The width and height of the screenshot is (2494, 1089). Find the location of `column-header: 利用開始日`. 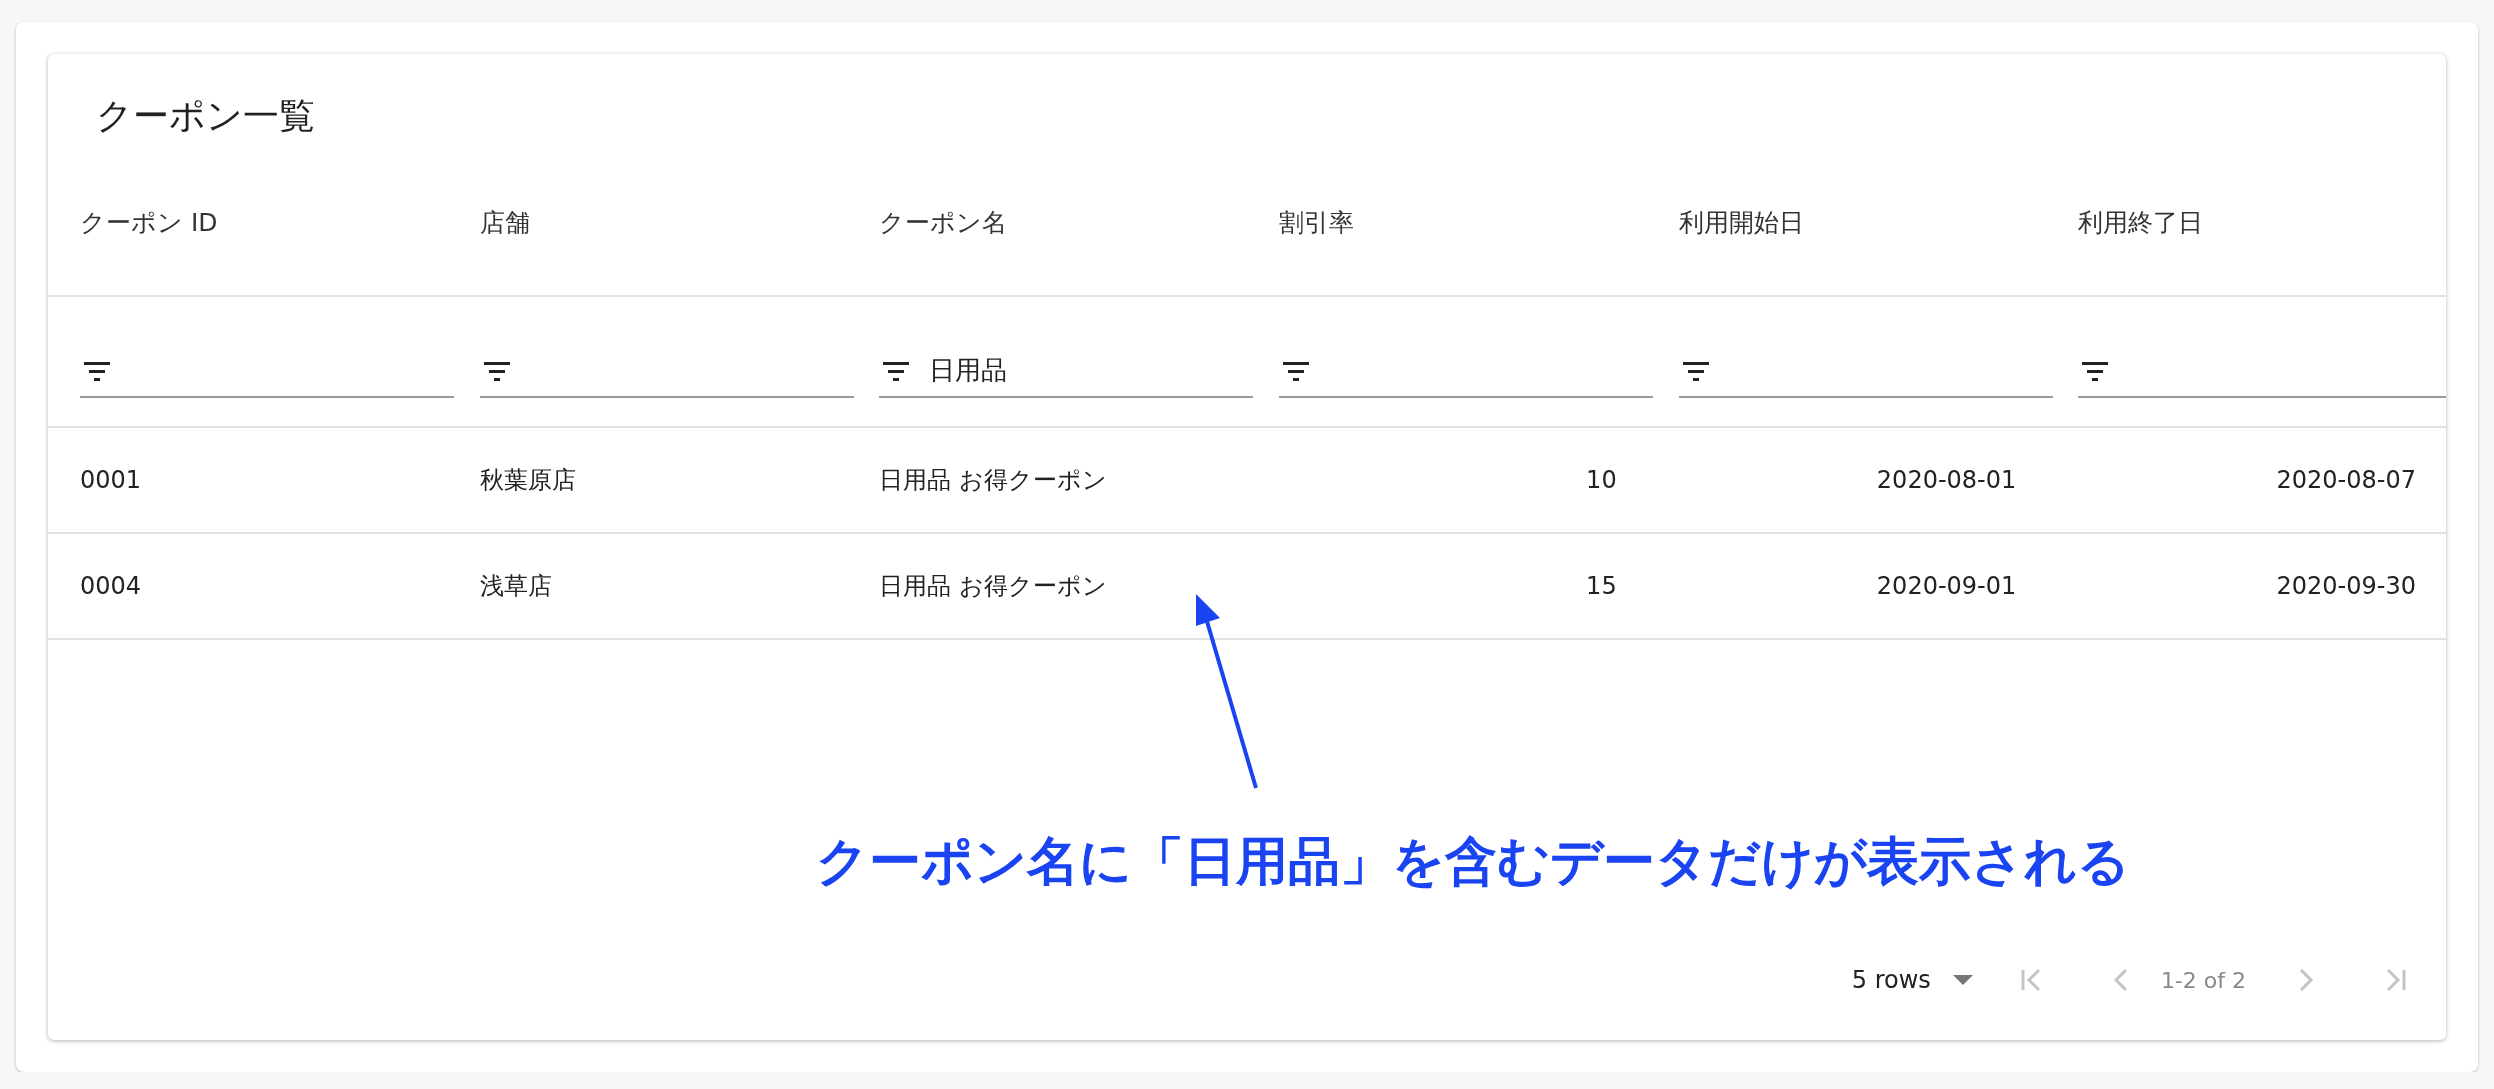

column-header: 利用開始日 is located at coordinates (1846, 223).